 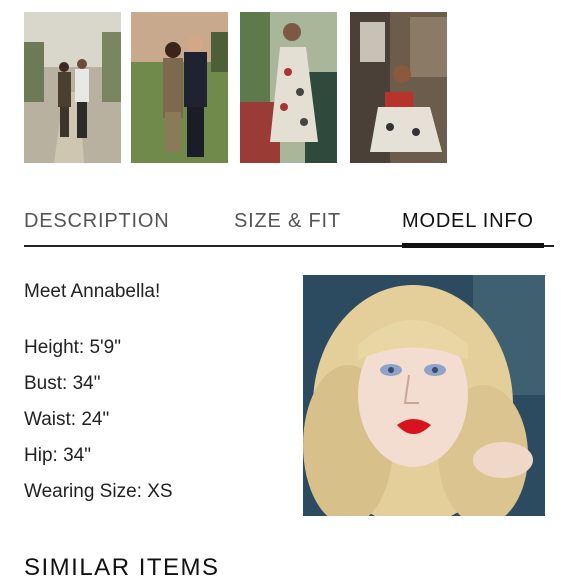 I want to click on wearing-size-label: Wearing Size:, so click(x=83, y=491).